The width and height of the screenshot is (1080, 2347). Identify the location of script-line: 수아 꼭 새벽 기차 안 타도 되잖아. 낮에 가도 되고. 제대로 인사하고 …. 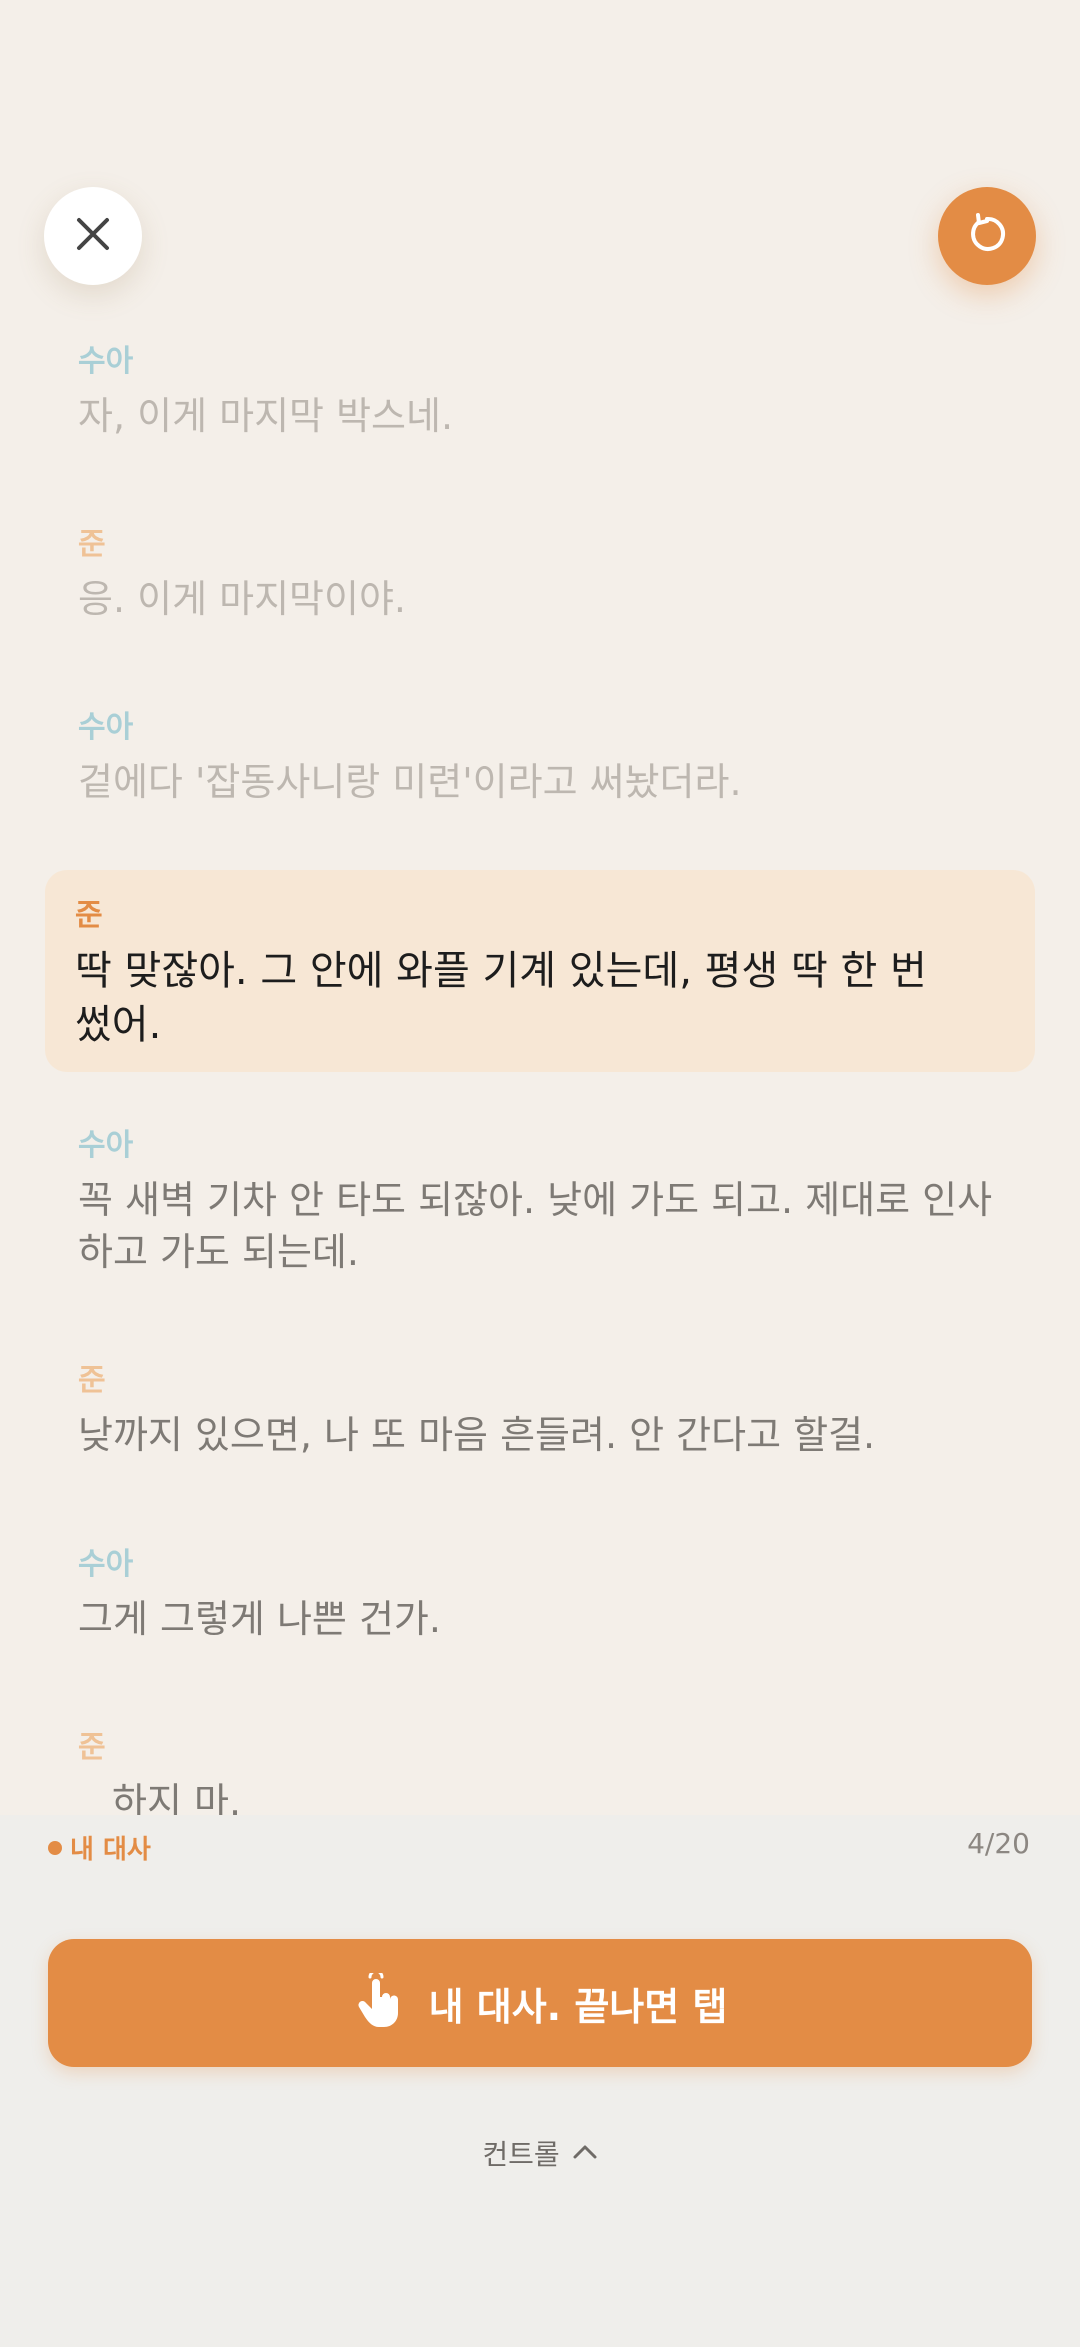
(543, 1203).